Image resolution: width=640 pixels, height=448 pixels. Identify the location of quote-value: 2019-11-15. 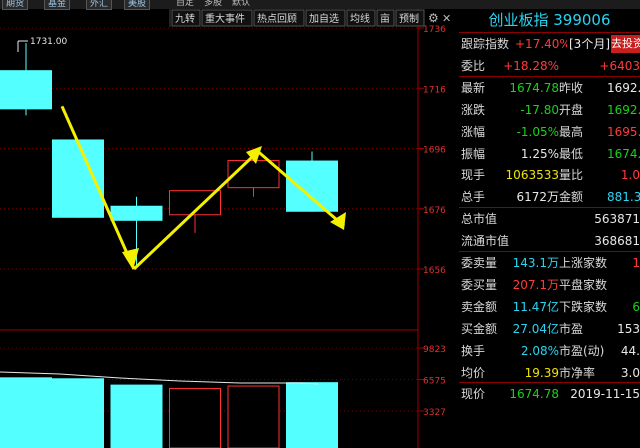
(605, 394).